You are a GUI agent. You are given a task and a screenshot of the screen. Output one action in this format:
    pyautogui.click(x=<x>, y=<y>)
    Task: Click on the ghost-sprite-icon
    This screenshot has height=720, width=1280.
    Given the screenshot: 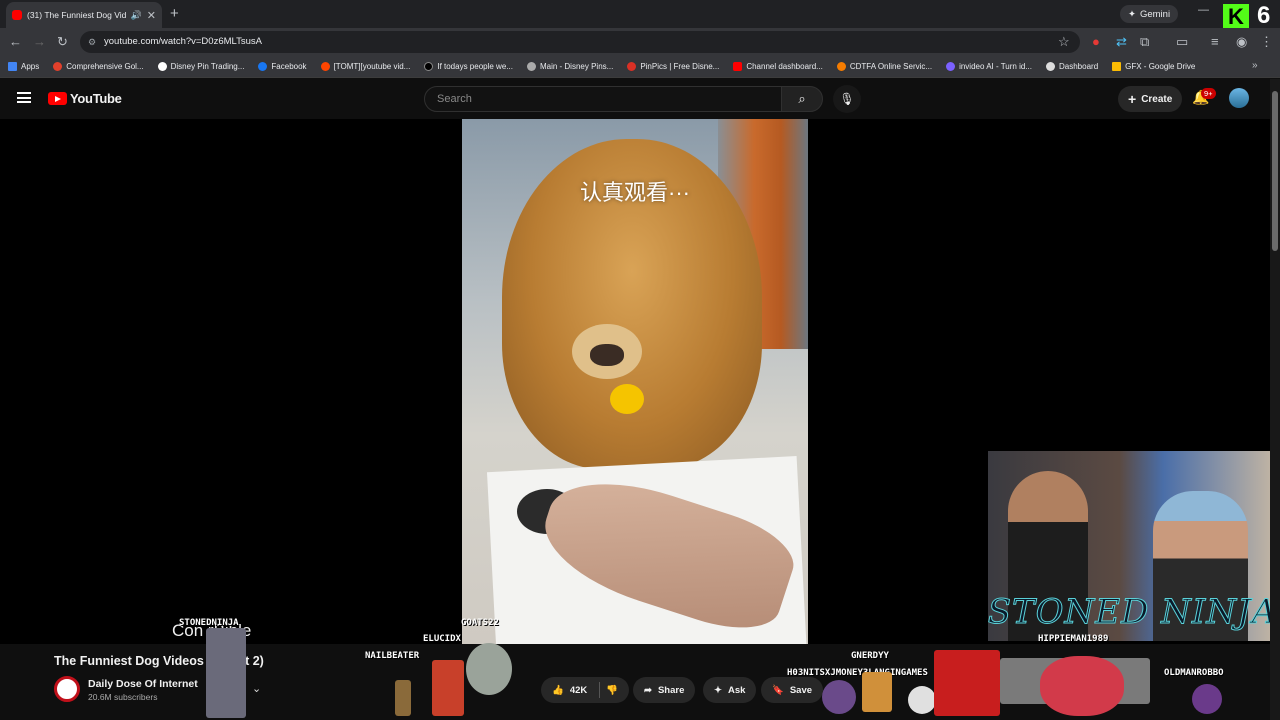 What is the action you would take?
    pyautogui.click(x=839, y=697)
    